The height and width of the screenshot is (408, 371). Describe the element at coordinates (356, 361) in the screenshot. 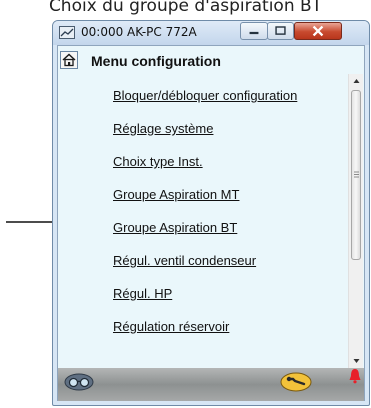

I see `scroll-down-arrow-icon` at that location.